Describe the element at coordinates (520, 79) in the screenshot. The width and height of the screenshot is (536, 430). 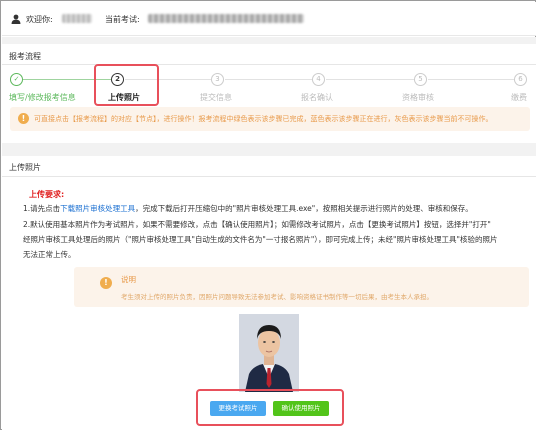
I see `step-6-circle: 6` at that location.